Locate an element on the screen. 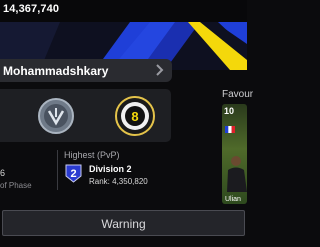  division-name: Division 2 is located at coordinates (110, 169).